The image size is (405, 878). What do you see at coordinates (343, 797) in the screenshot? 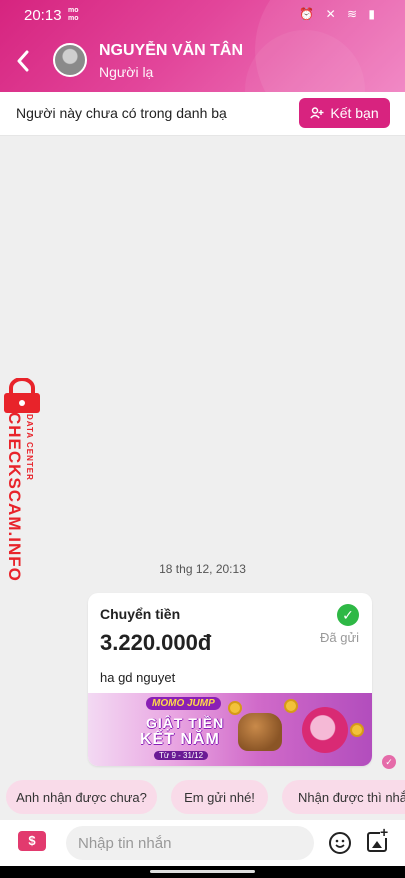
I see `quick-reply-chip: Nhận được thì nhắn` at bounding box center [343, 797].